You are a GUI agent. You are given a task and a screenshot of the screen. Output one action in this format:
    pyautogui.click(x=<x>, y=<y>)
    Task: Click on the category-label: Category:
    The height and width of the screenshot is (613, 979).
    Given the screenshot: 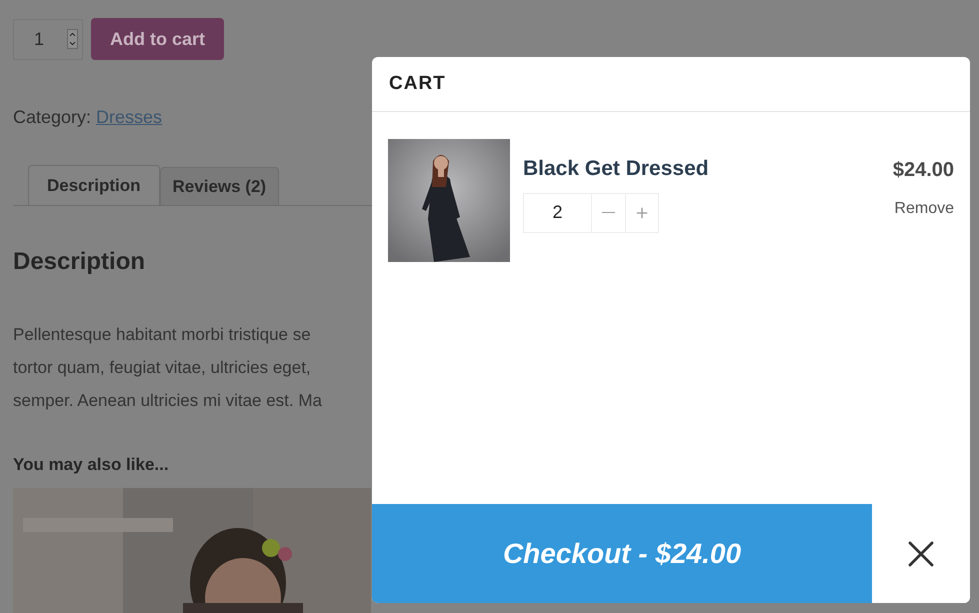 What is the action you would take?
    pyautogui.click(x=52, y=117)
    